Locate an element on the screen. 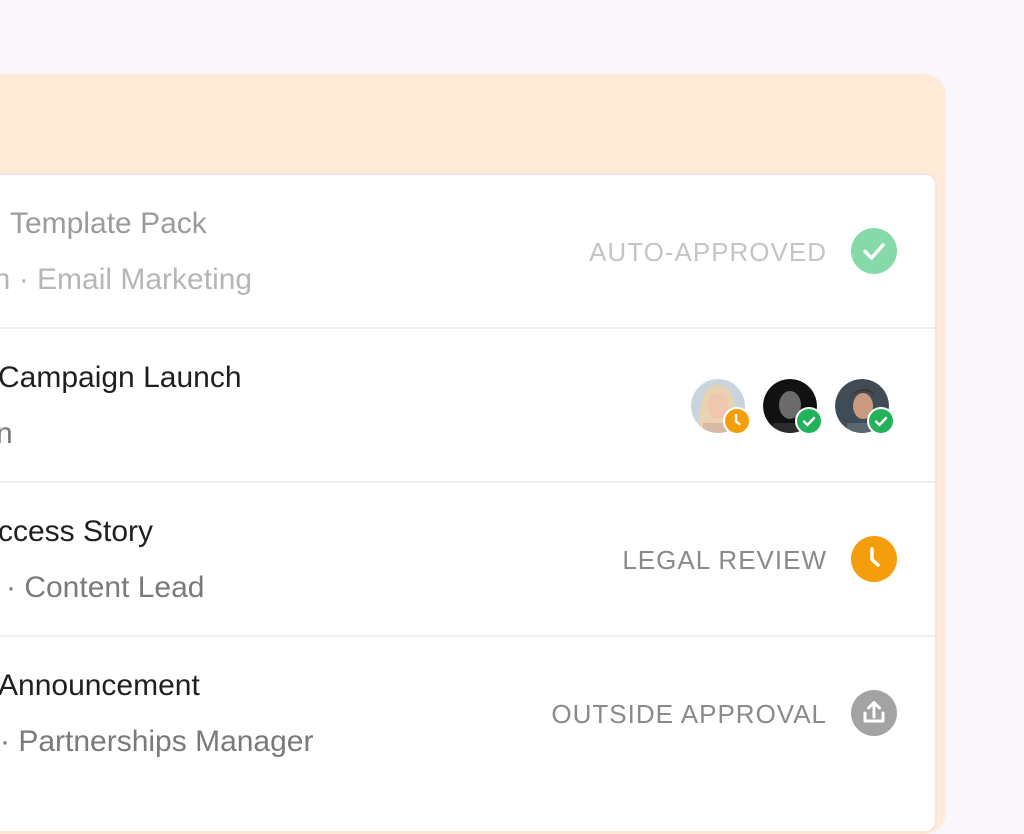 This screenshot has height=834, width=1024. item-subtitle: n is located at coordinates (6, 434).